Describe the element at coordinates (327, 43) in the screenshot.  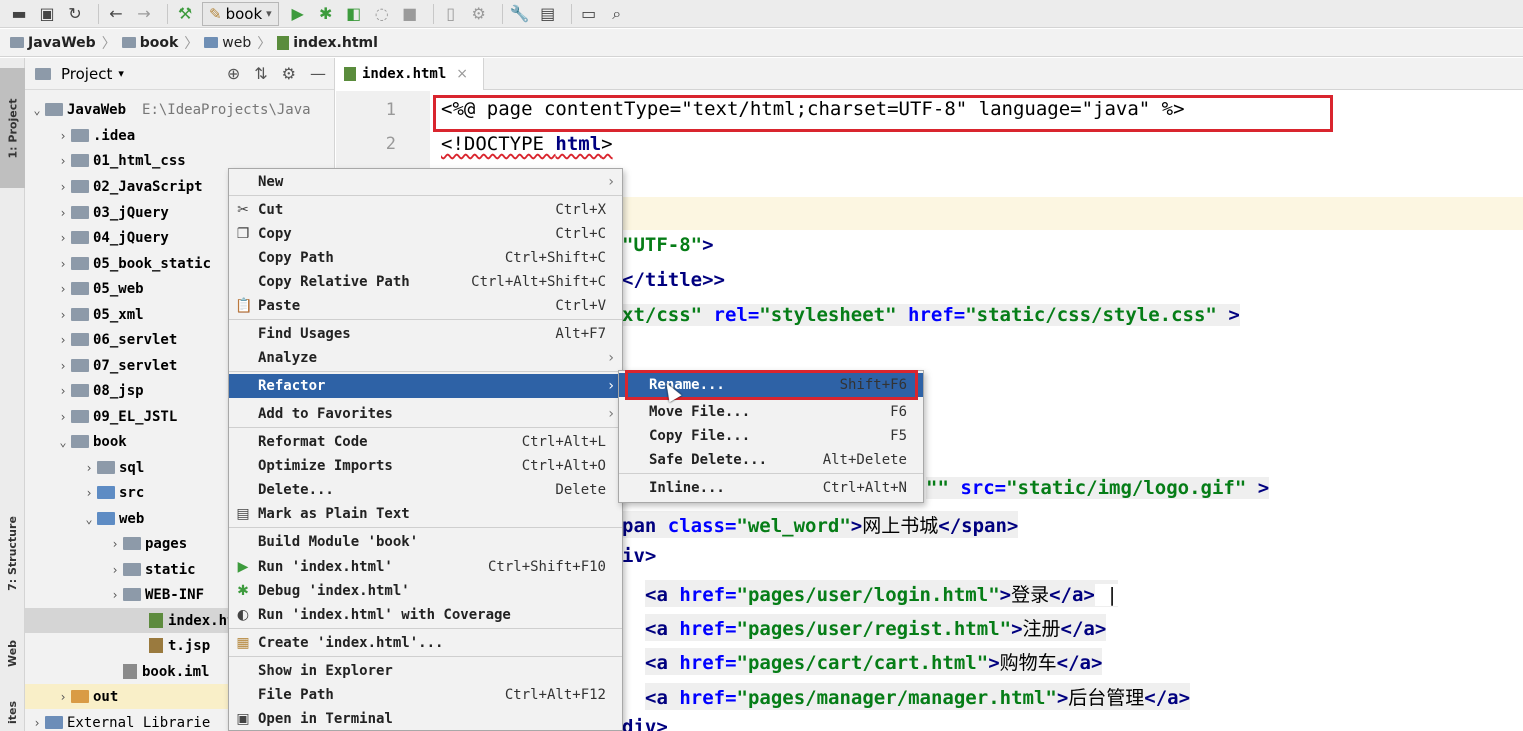
I see `breadcrumb-item-index-html: index.html` at that location.